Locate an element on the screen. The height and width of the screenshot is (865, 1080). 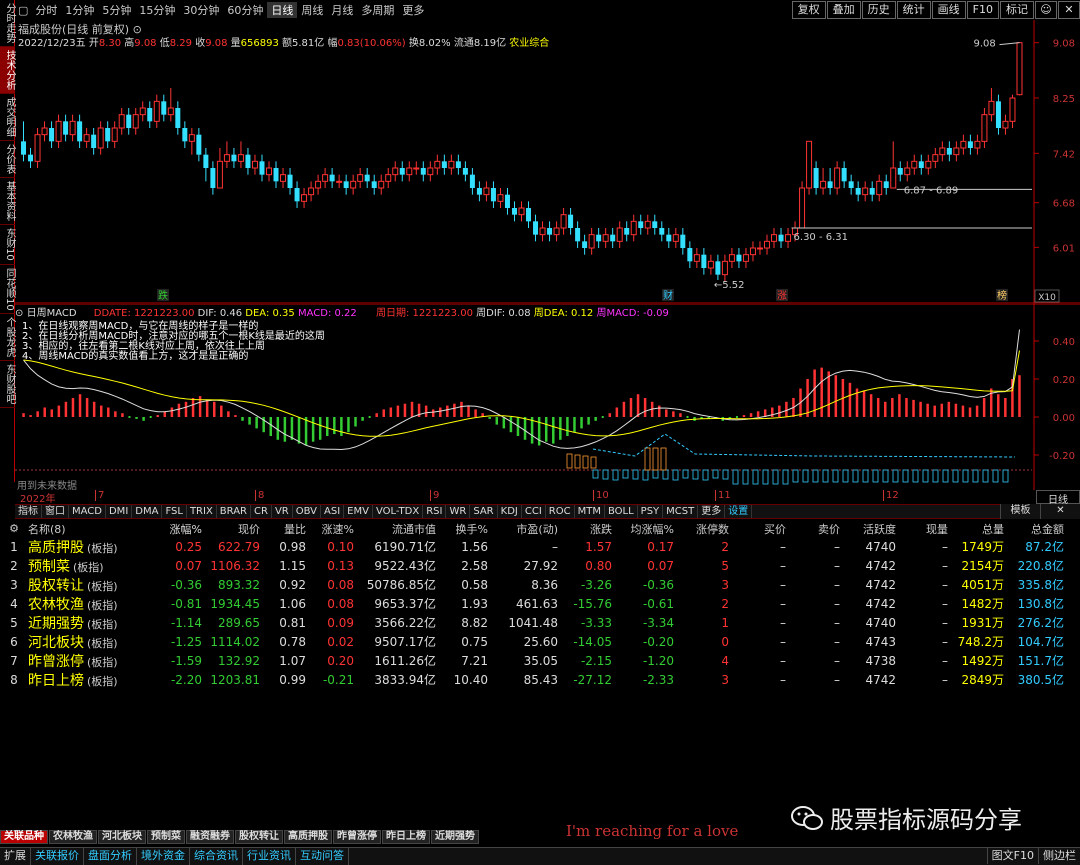
period-10: 更多 is located at coordinates (413, 10).